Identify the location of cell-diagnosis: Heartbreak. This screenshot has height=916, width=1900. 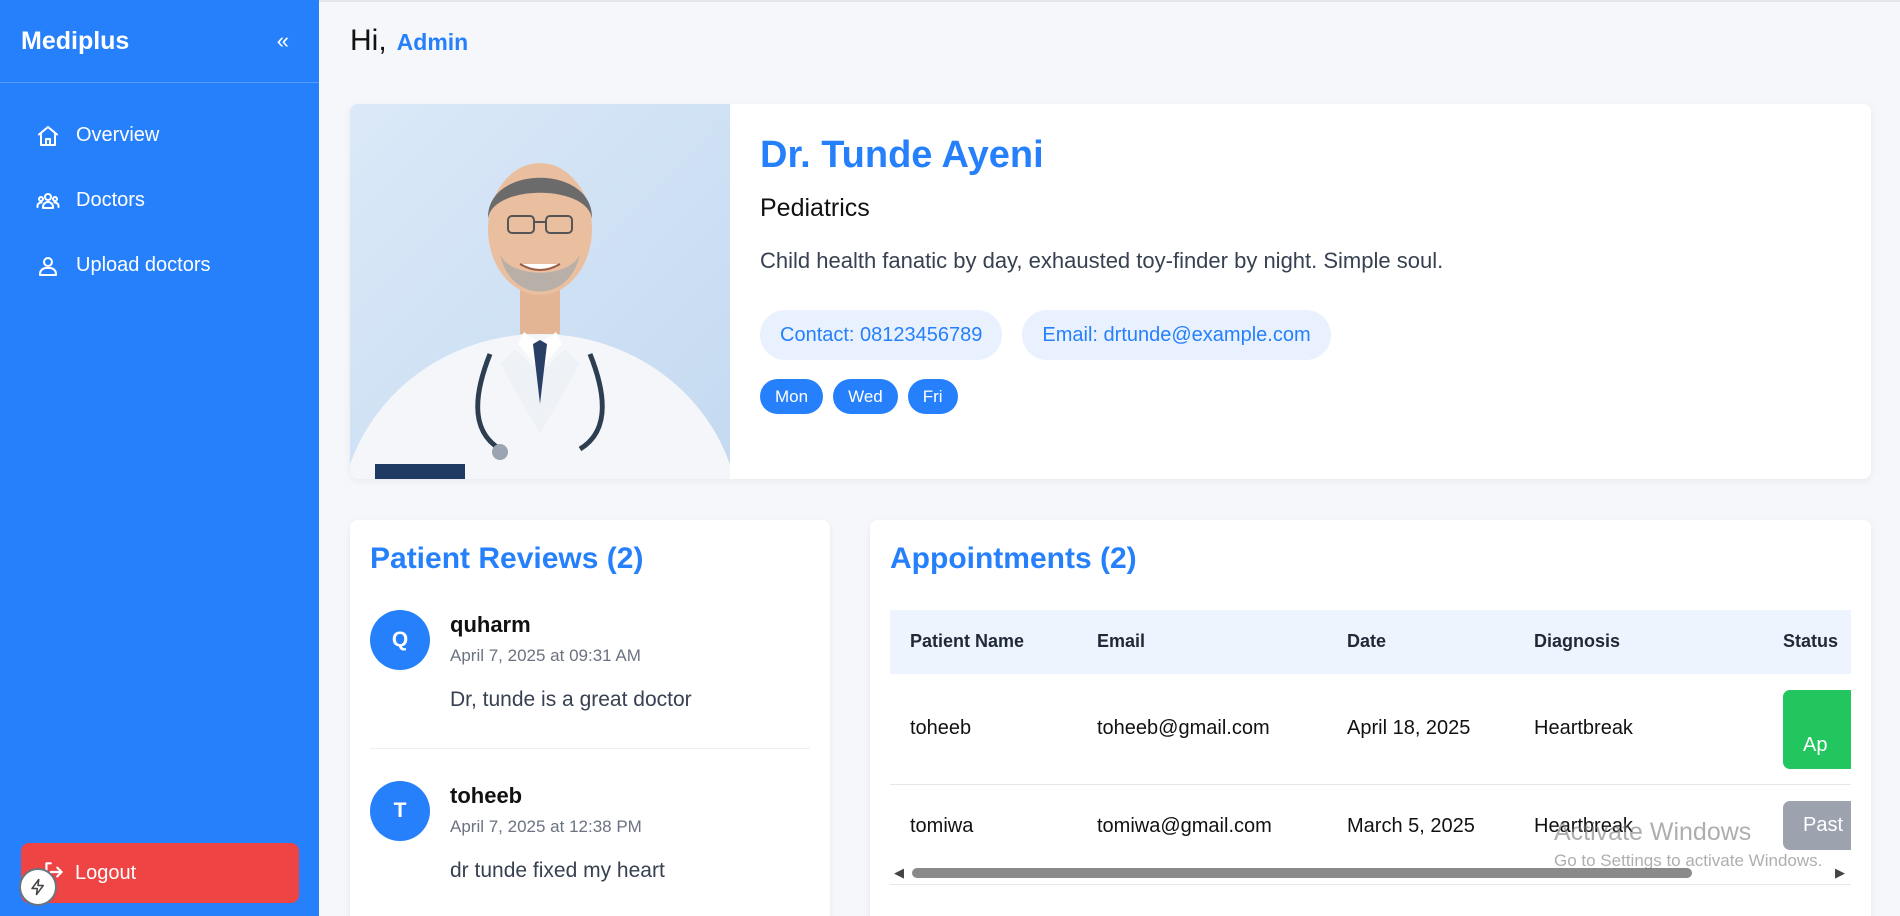
(1583, 728).